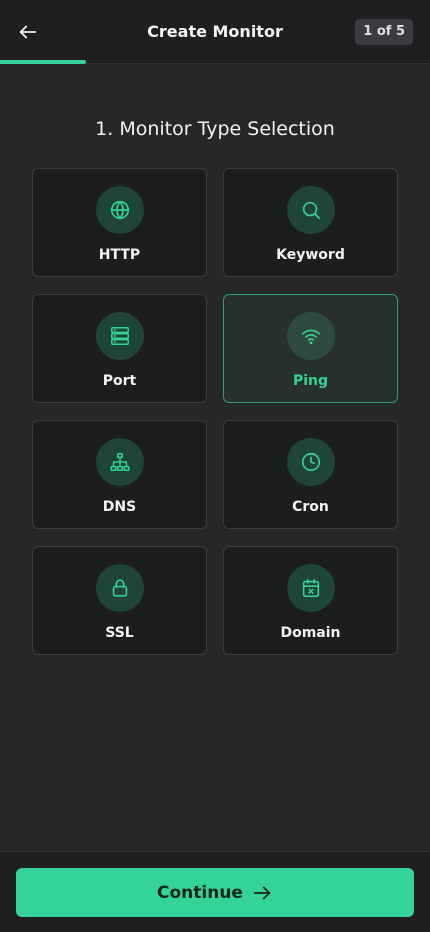 This screenshot has width=430, height=932. I want to click on globe-icon, so click(119, 210).